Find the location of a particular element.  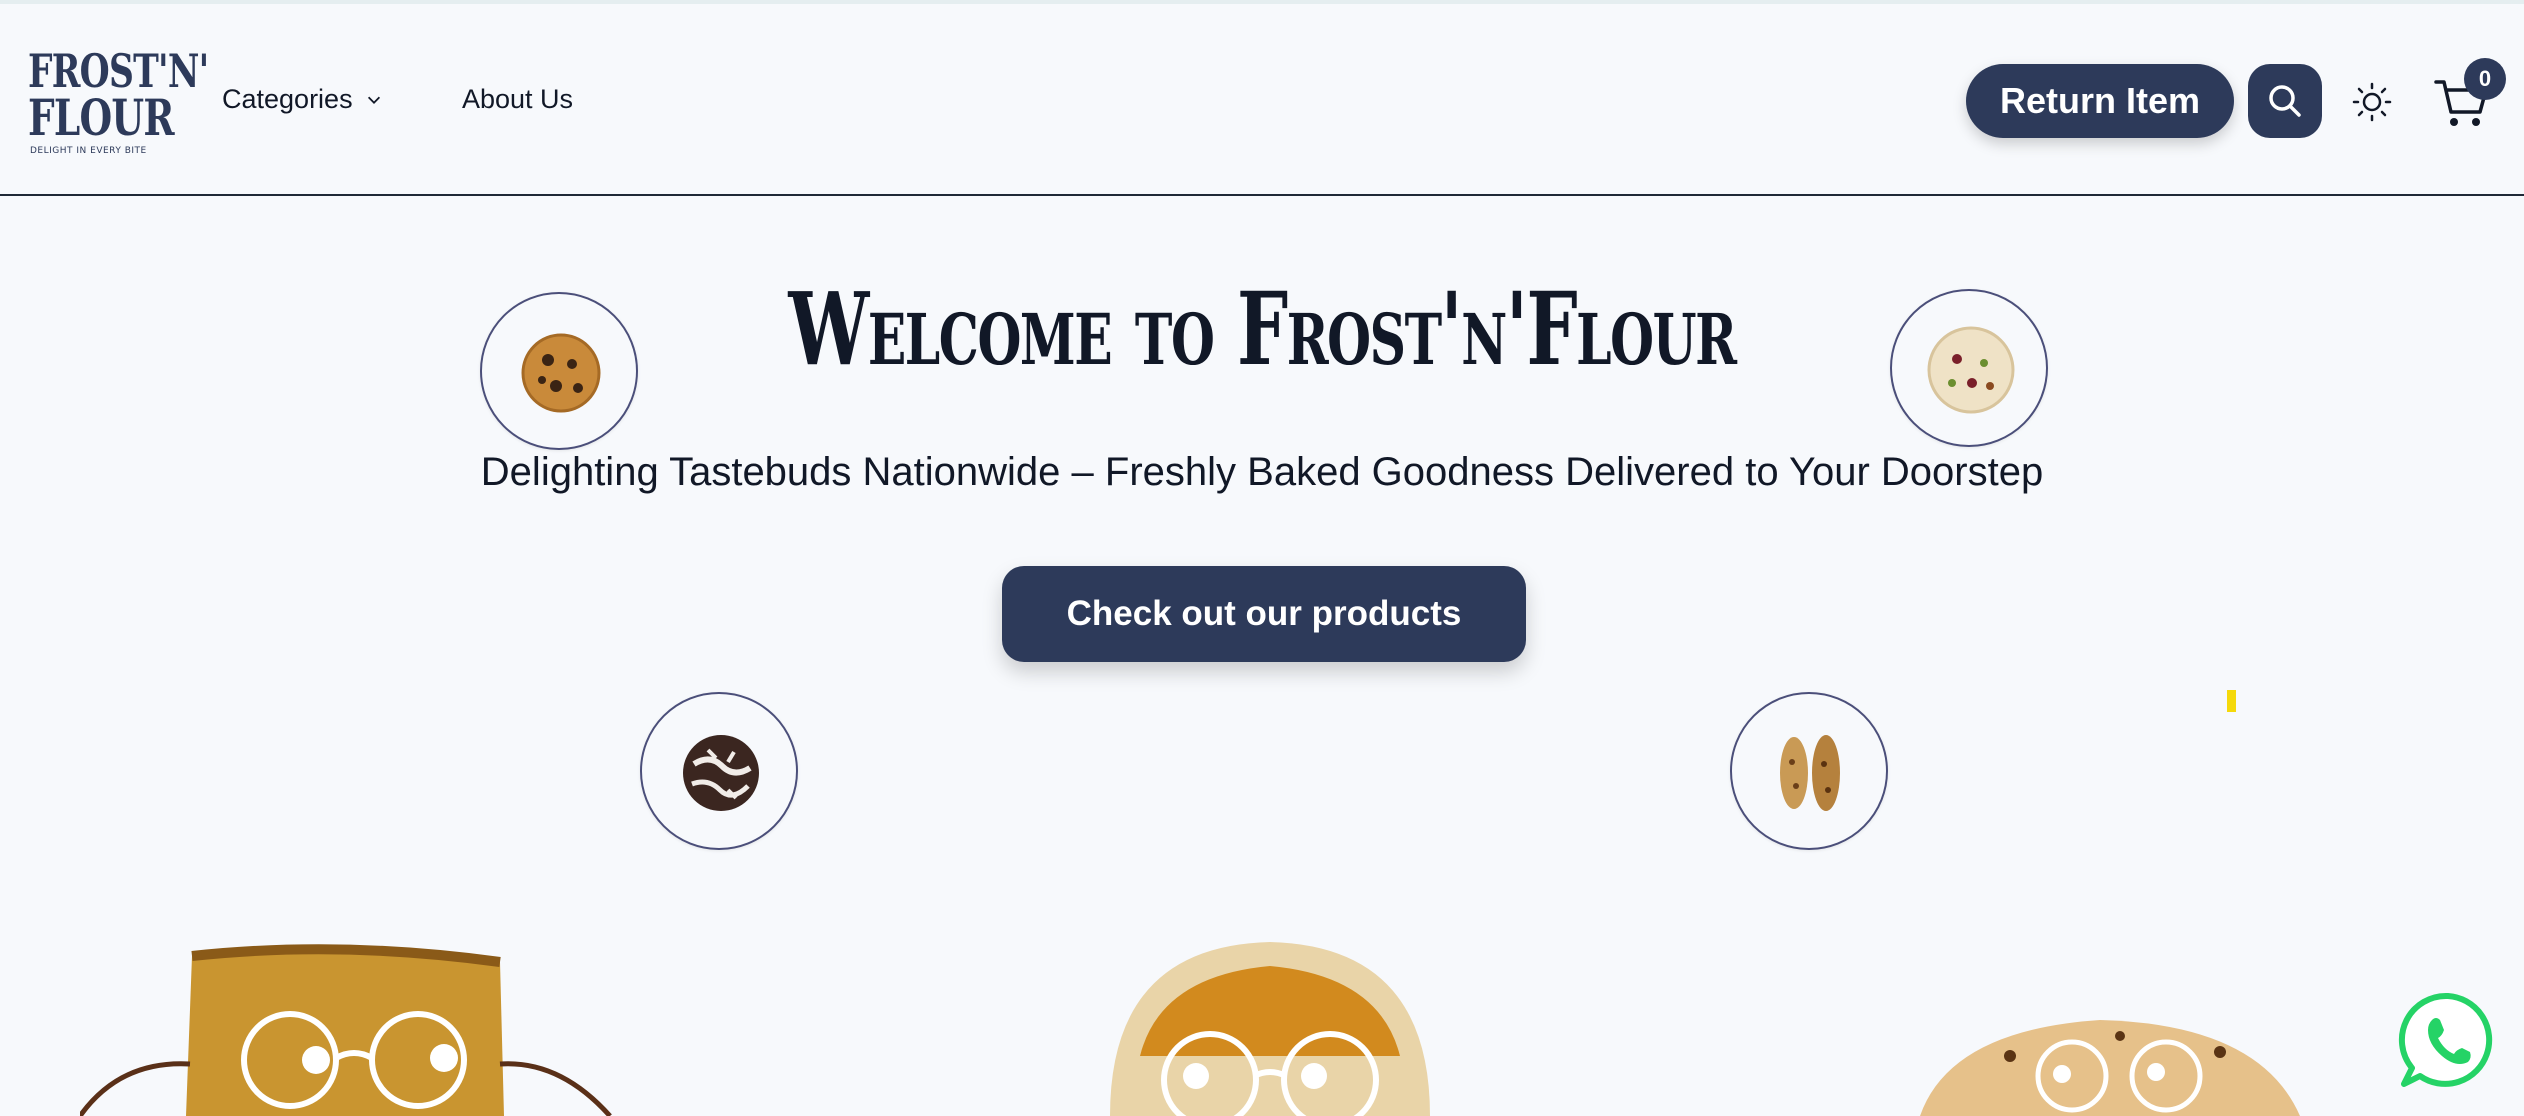

fruit-cookie-bubble is located at coordinates (1969, 368).